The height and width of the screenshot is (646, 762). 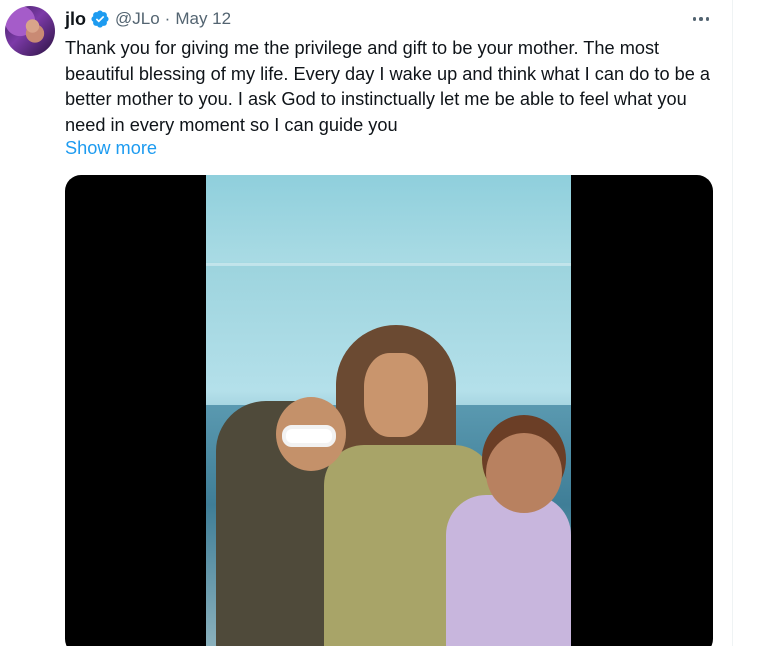 What do you see at coordinates (203, 19) in the screenshot?
I see `tweet-date: May 12` at bounding box center [203, 19].